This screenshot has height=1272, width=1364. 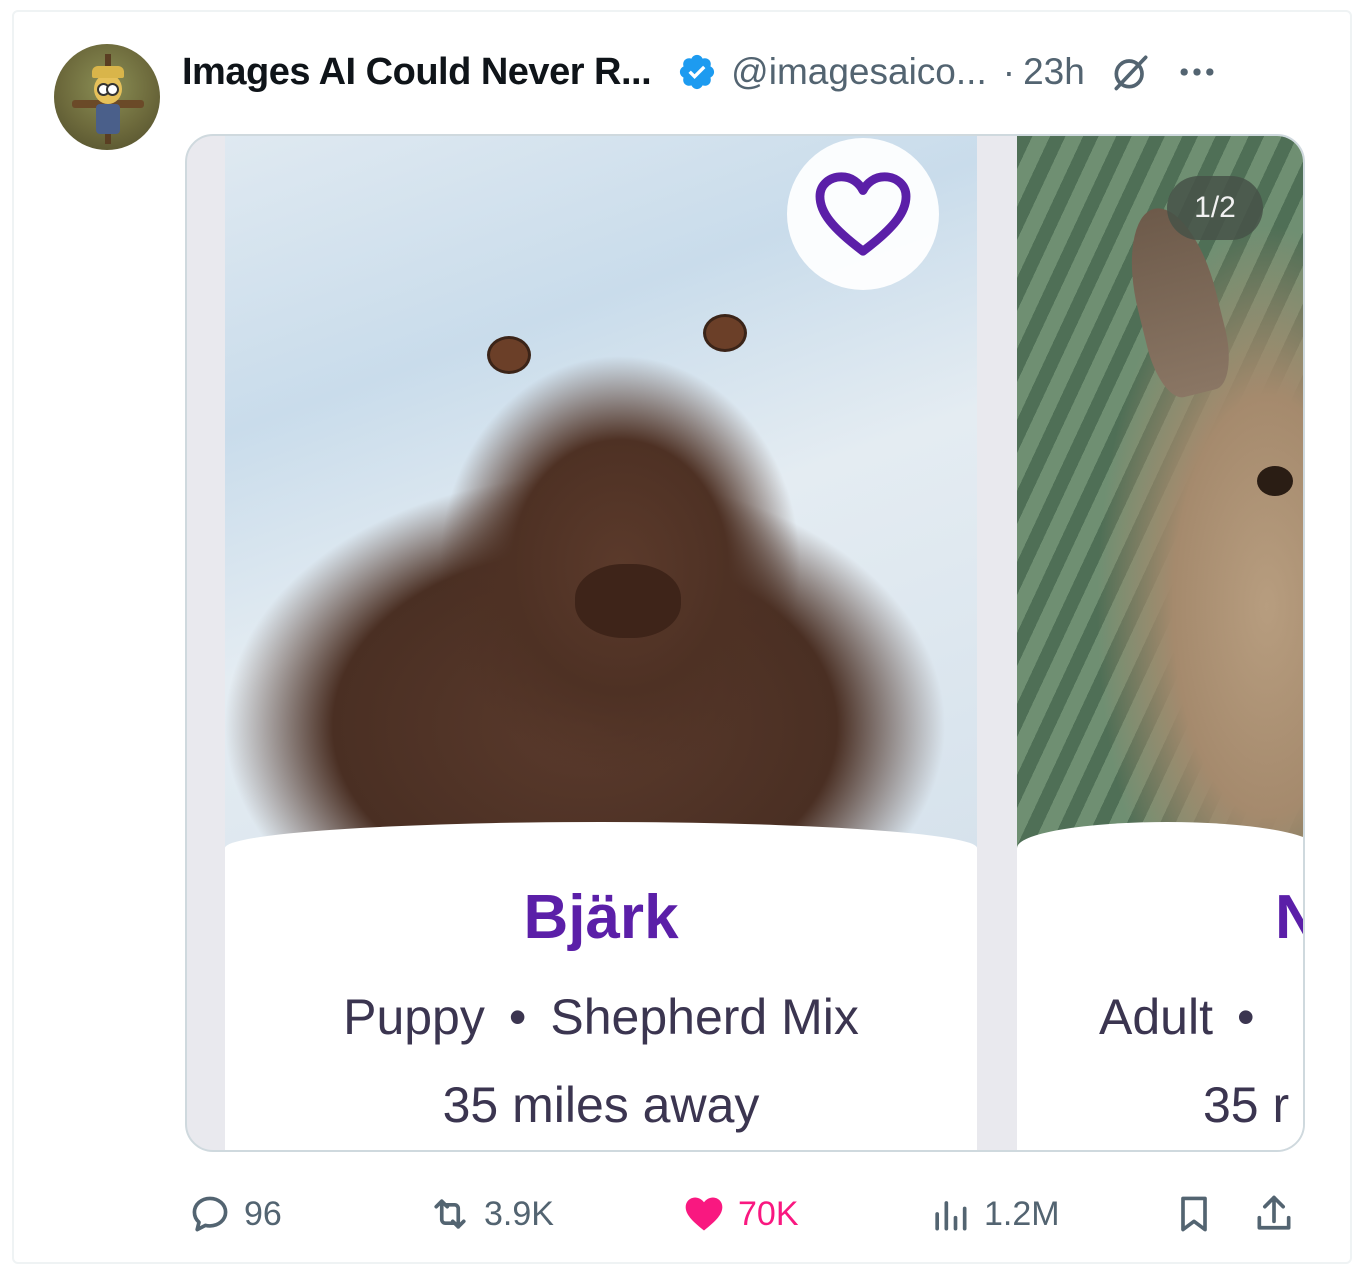 What do you see at coordinates (263, 1213) in the screenshot?
I see `reply-count: 96` at bounding box center [263, 1213].